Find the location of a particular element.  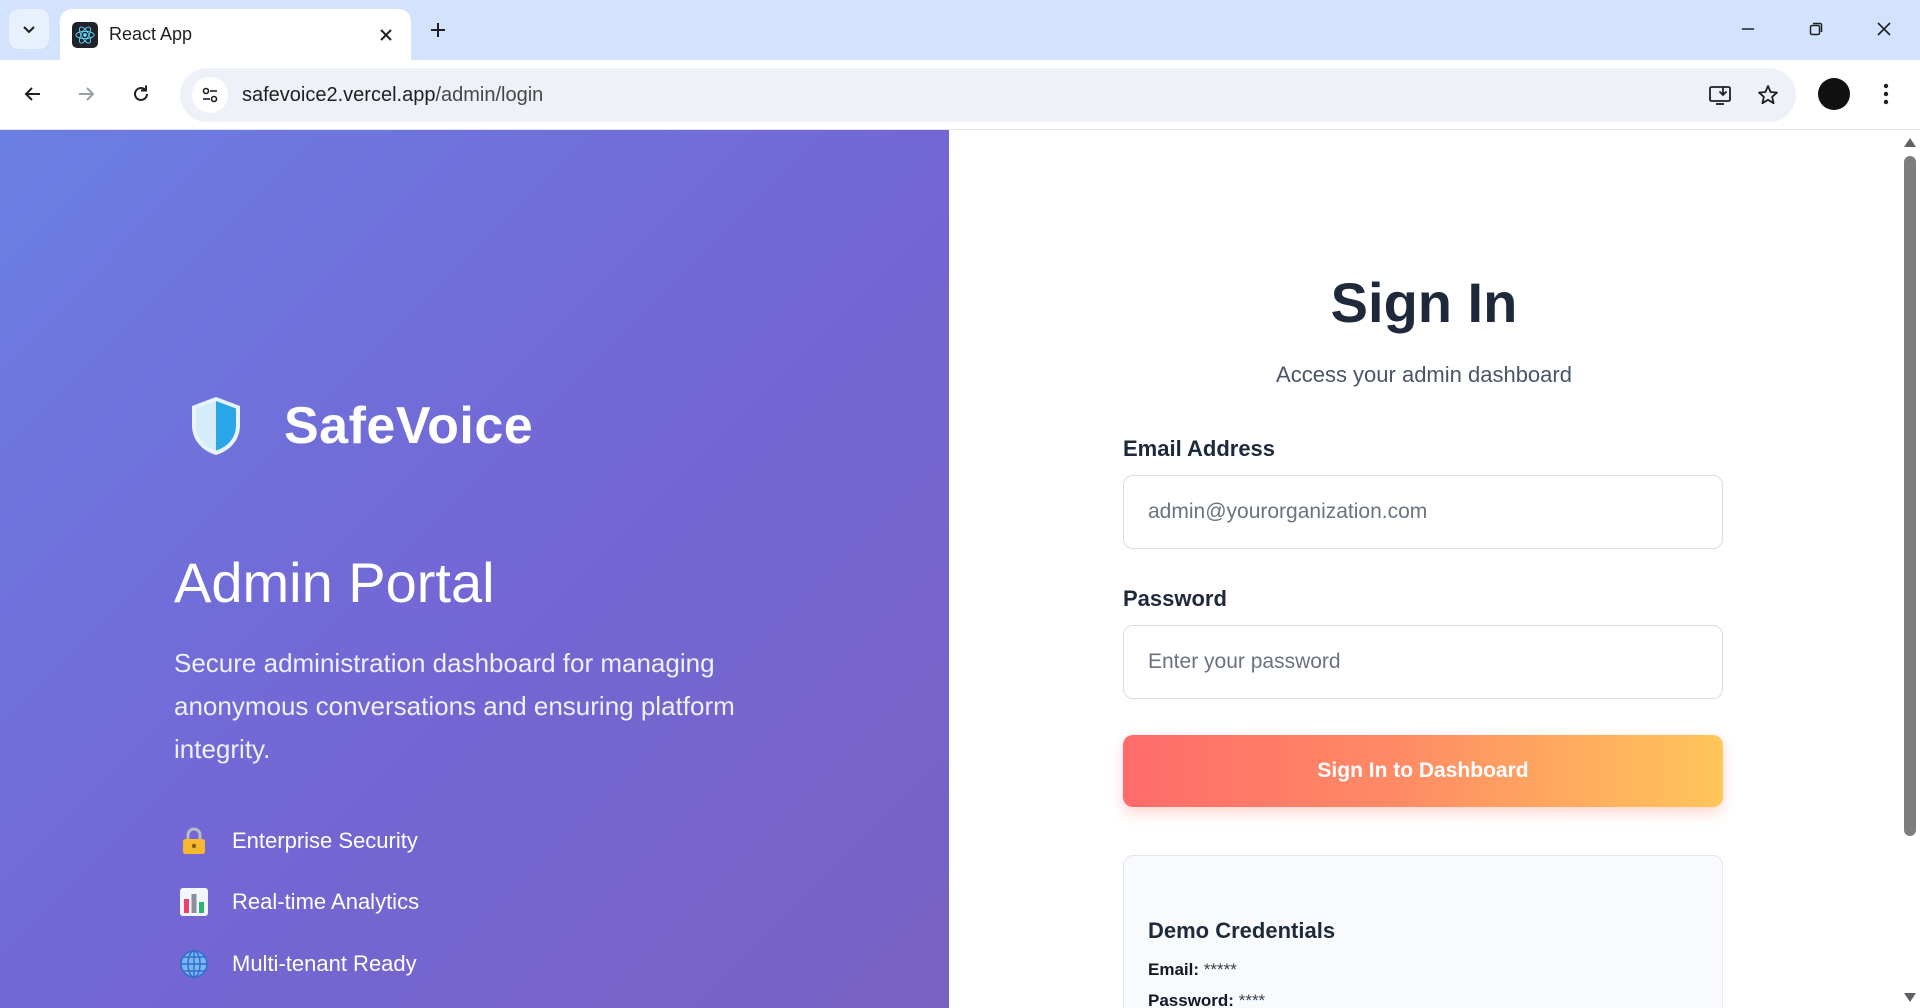

password-label: Password is located at coordinates (1175, 598).